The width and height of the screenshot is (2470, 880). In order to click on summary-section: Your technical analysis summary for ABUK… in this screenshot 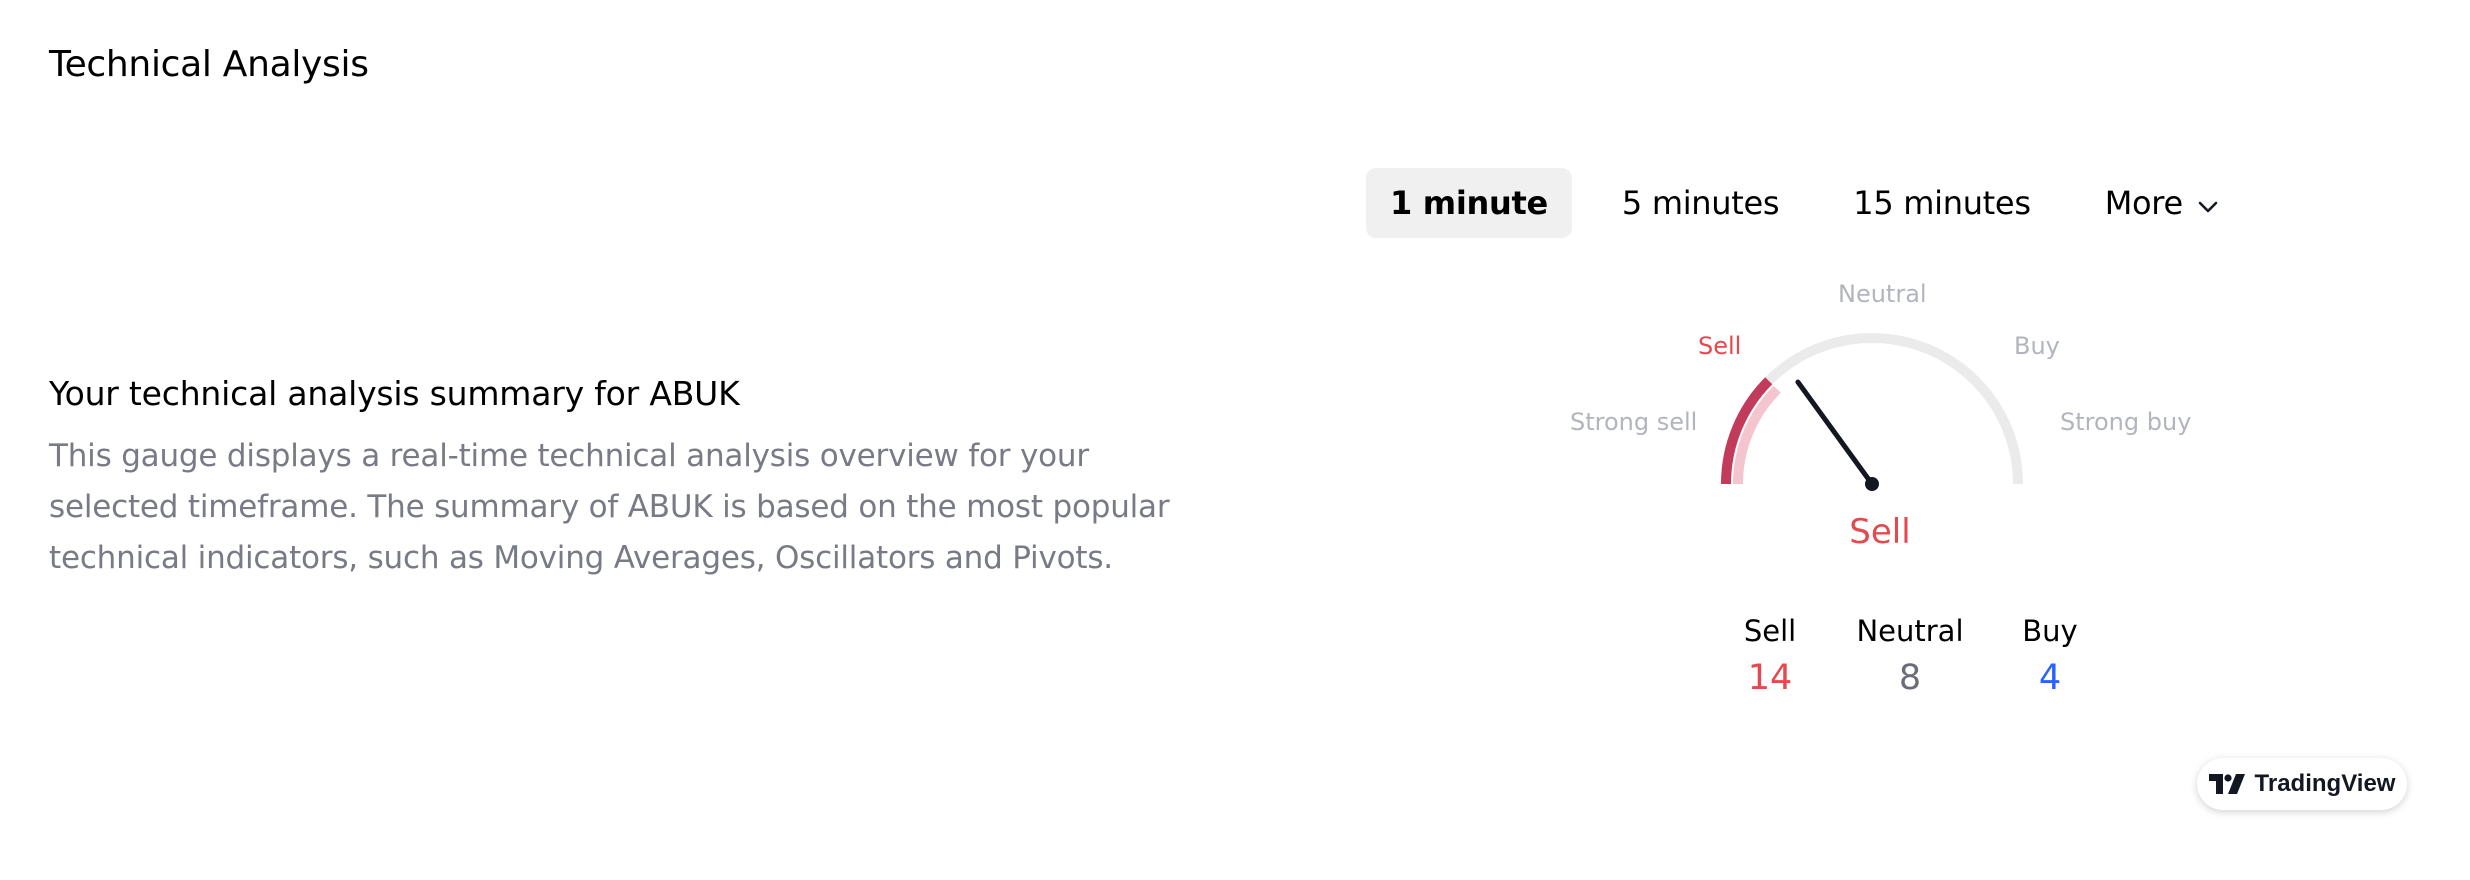, I will do `click(624, 479)`.